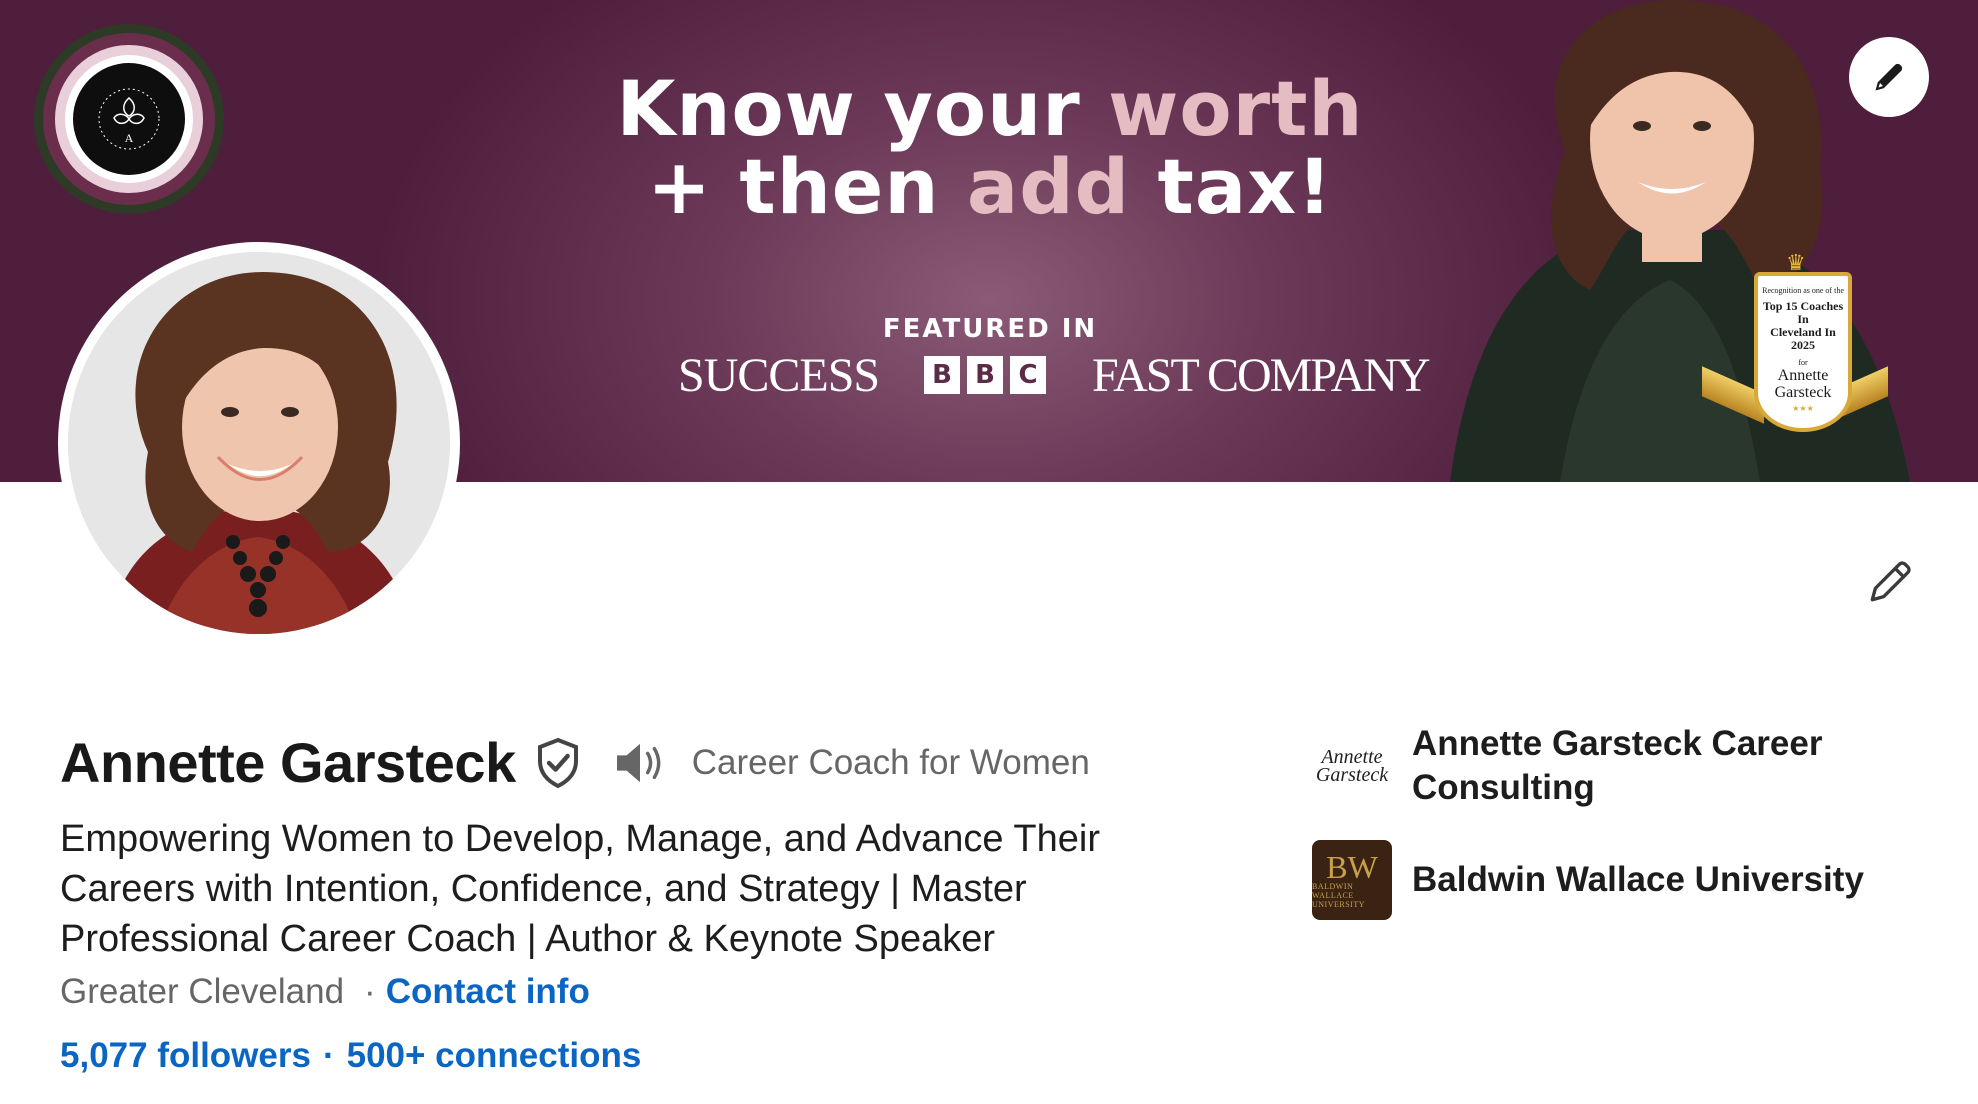 The height and width of the screenshot is (1104, 1978). What do you see at coordinates (1803, 338) in the screenshot?
I see `badge-title: Cleveland In 2025` at bounding box center [1803, 338].